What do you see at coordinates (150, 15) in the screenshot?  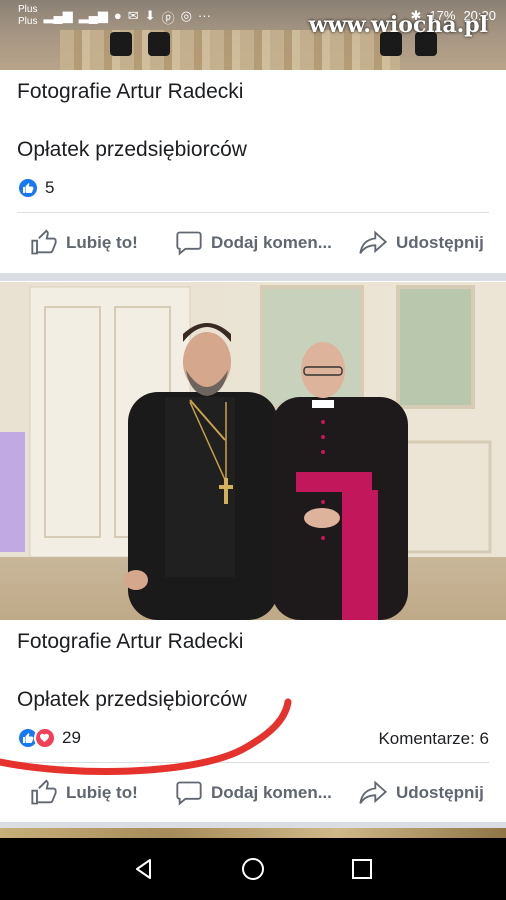 I see `download-icon: ⬇` at bounding box center [150, 15].